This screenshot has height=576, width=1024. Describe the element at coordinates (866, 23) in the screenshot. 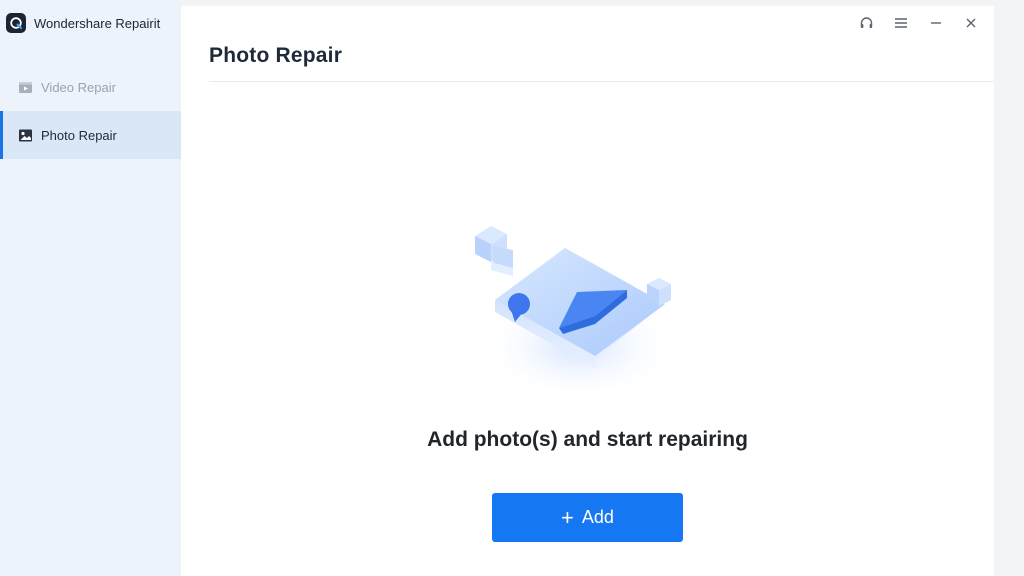

I see `headset-icon` at that location.